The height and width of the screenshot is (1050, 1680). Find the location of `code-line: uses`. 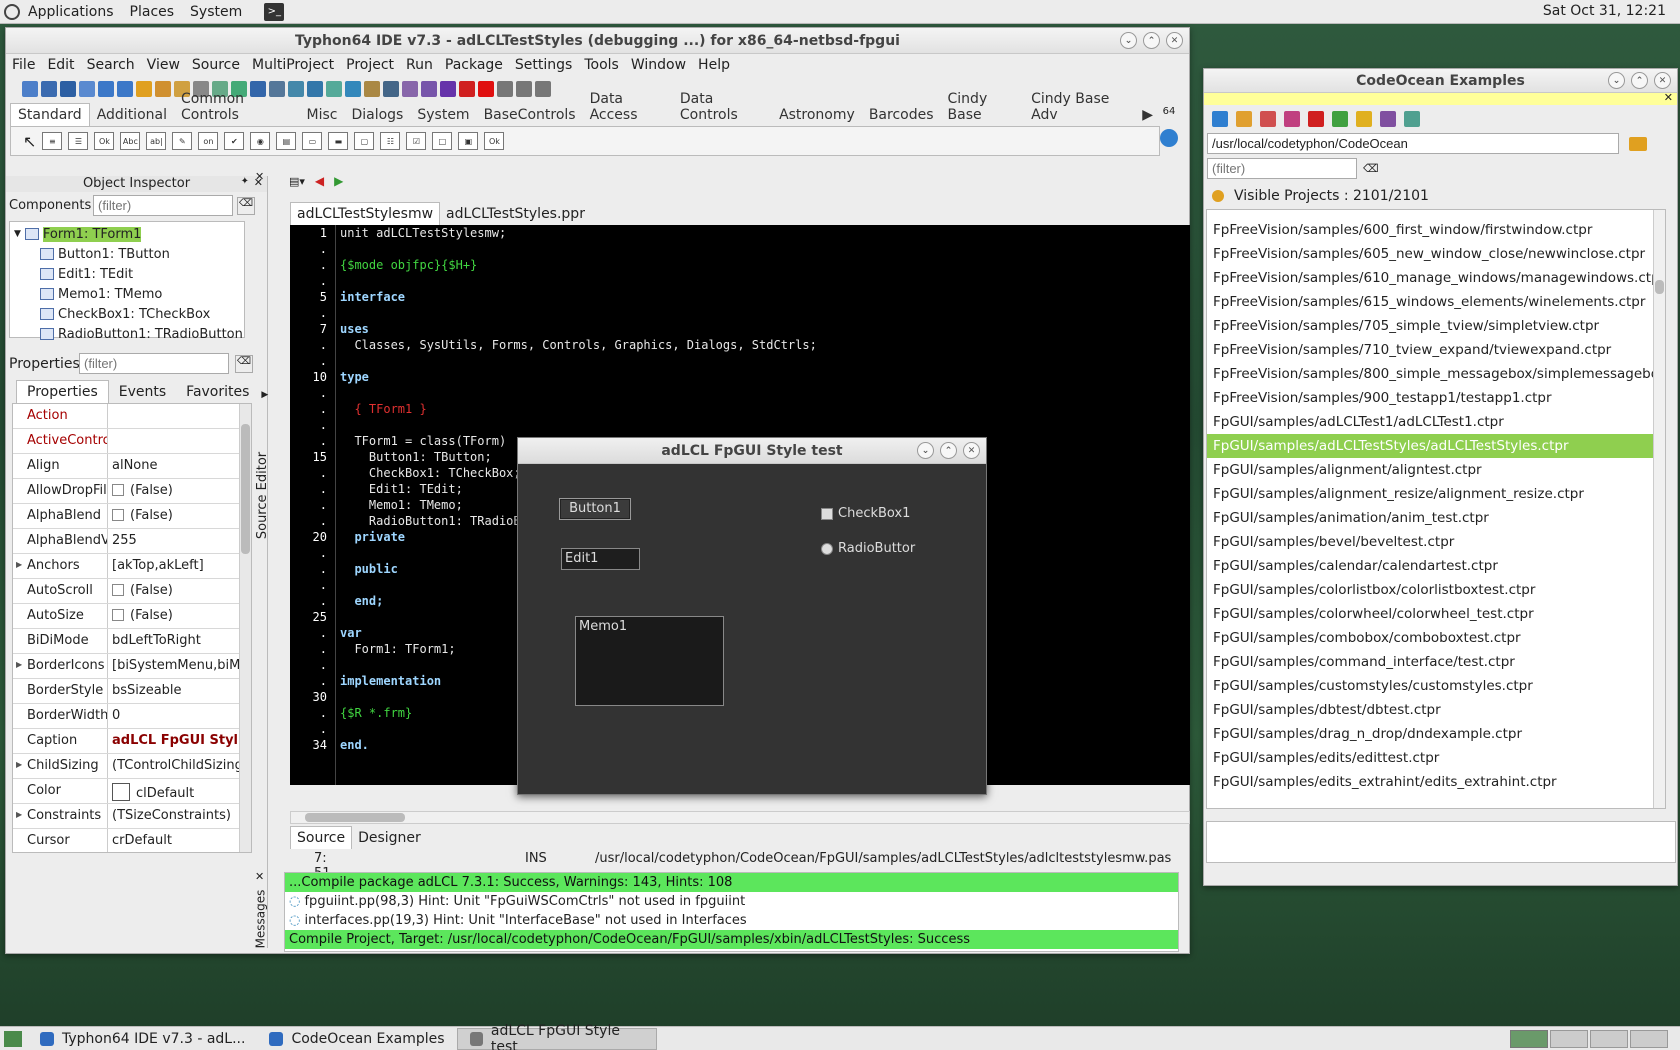

code-line: uses is located at coordinates (578, 329).